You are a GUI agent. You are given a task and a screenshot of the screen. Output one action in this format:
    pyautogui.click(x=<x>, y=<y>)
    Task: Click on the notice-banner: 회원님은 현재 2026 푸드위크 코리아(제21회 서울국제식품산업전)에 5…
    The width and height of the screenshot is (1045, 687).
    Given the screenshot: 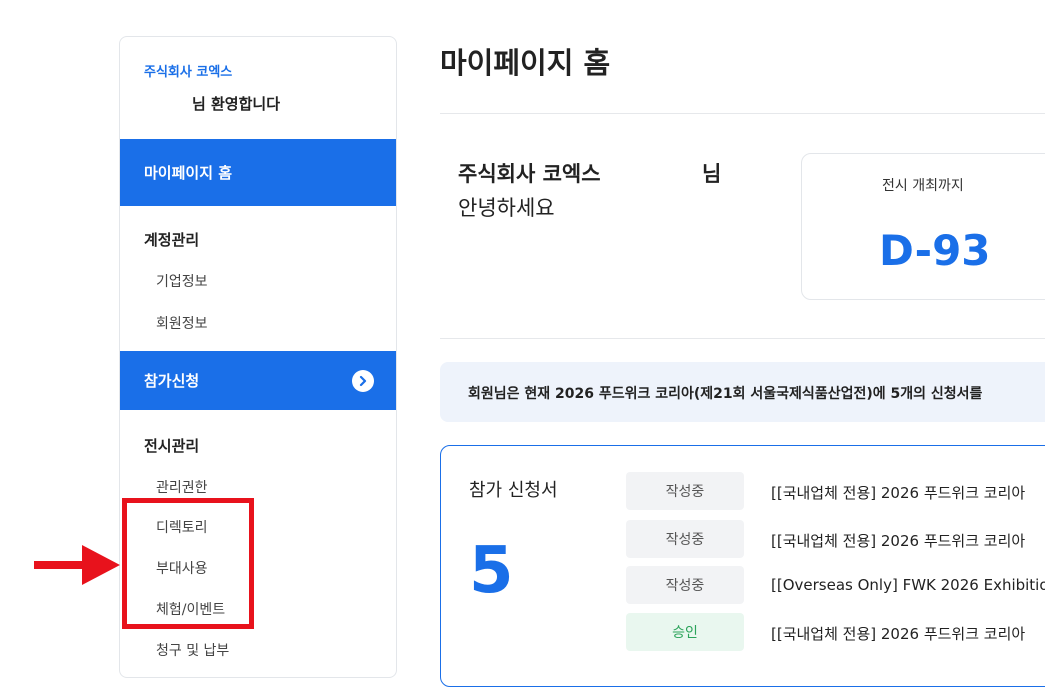 What is the action you would take?
    pyautogui.click(x=742, y=392)
    